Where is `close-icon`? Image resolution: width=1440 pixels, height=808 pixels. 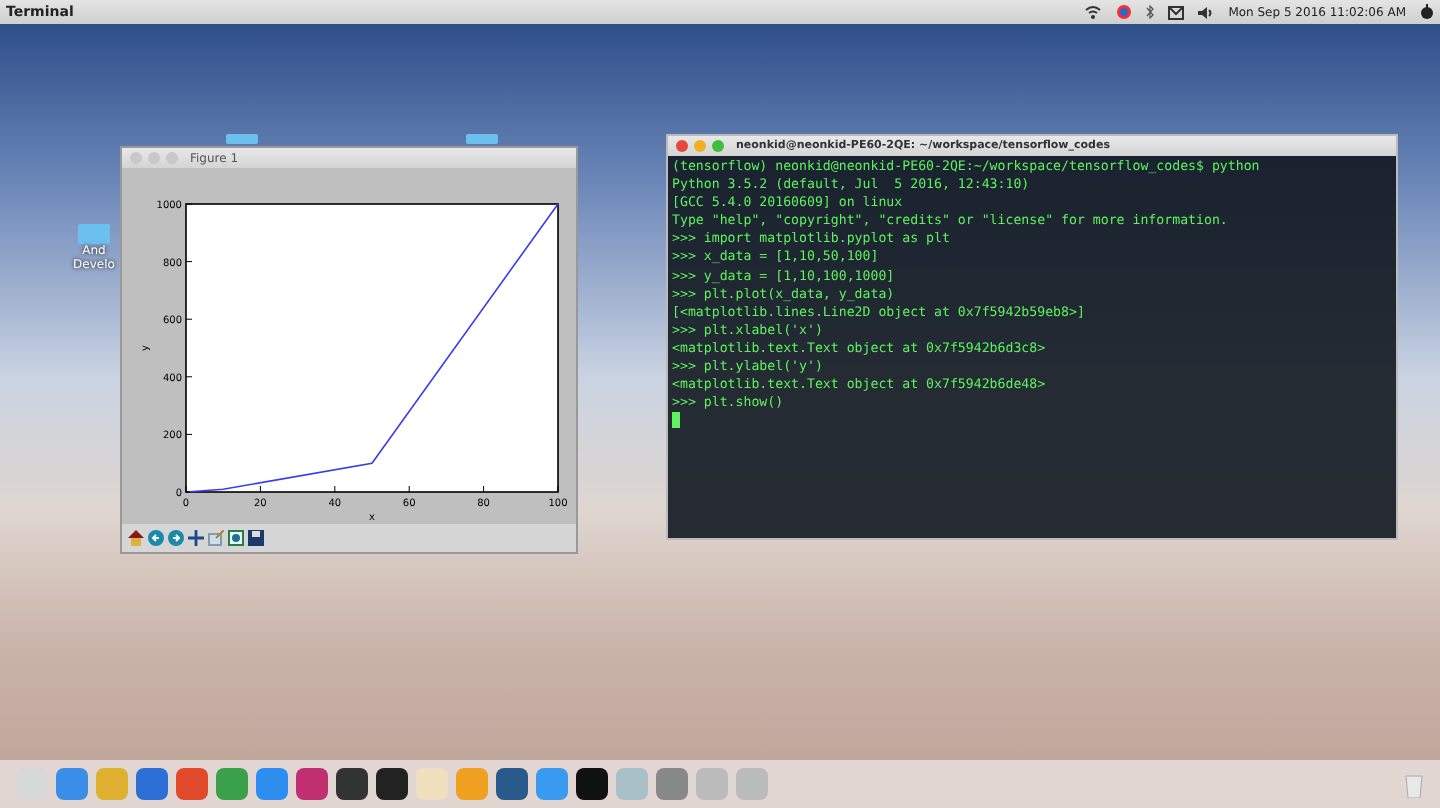 close-icon is located at coordinates (682, 146).